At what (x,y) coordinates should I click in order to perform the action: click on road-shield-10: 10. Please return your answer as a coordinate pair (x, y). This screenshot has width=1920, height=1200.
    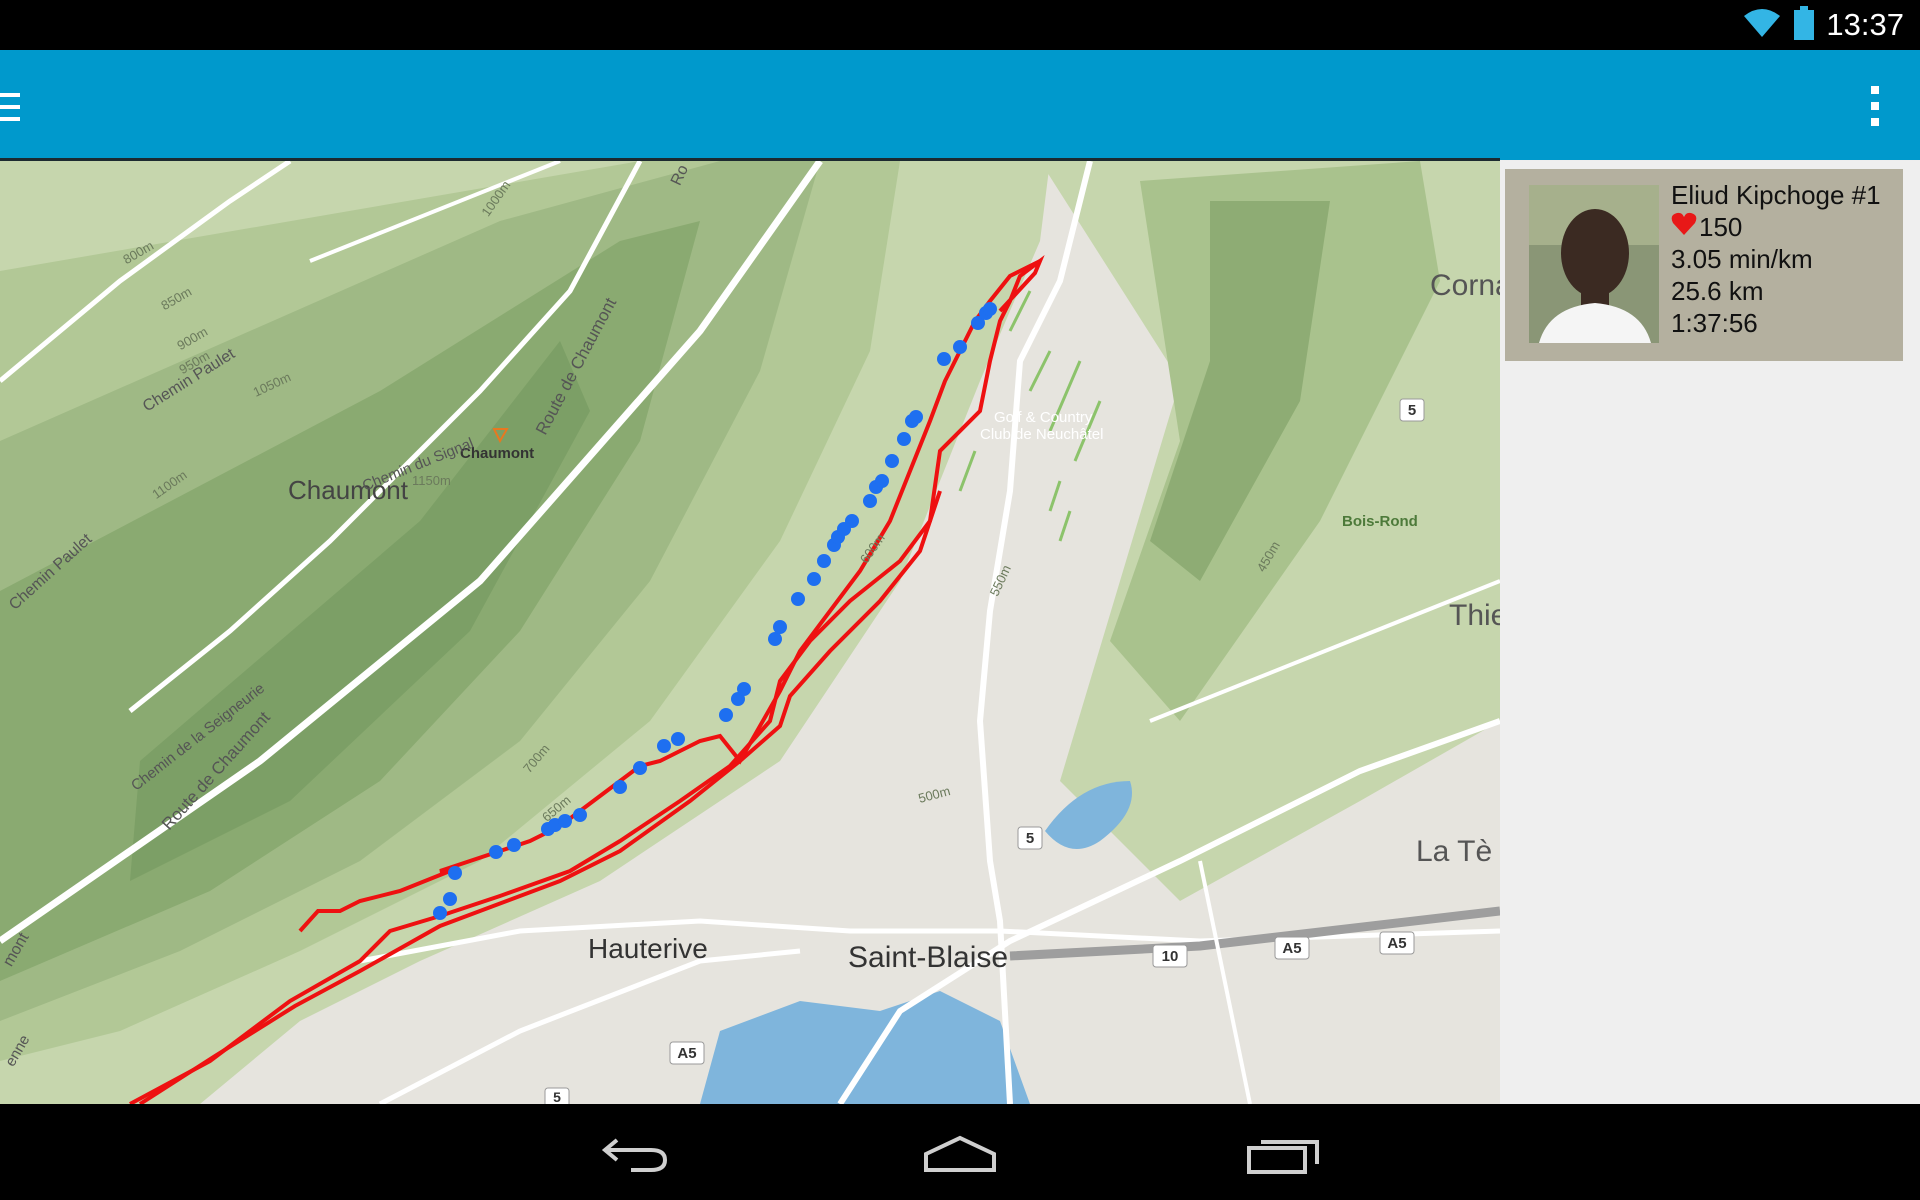
    Looking at the image, I should click on (1170, 956).